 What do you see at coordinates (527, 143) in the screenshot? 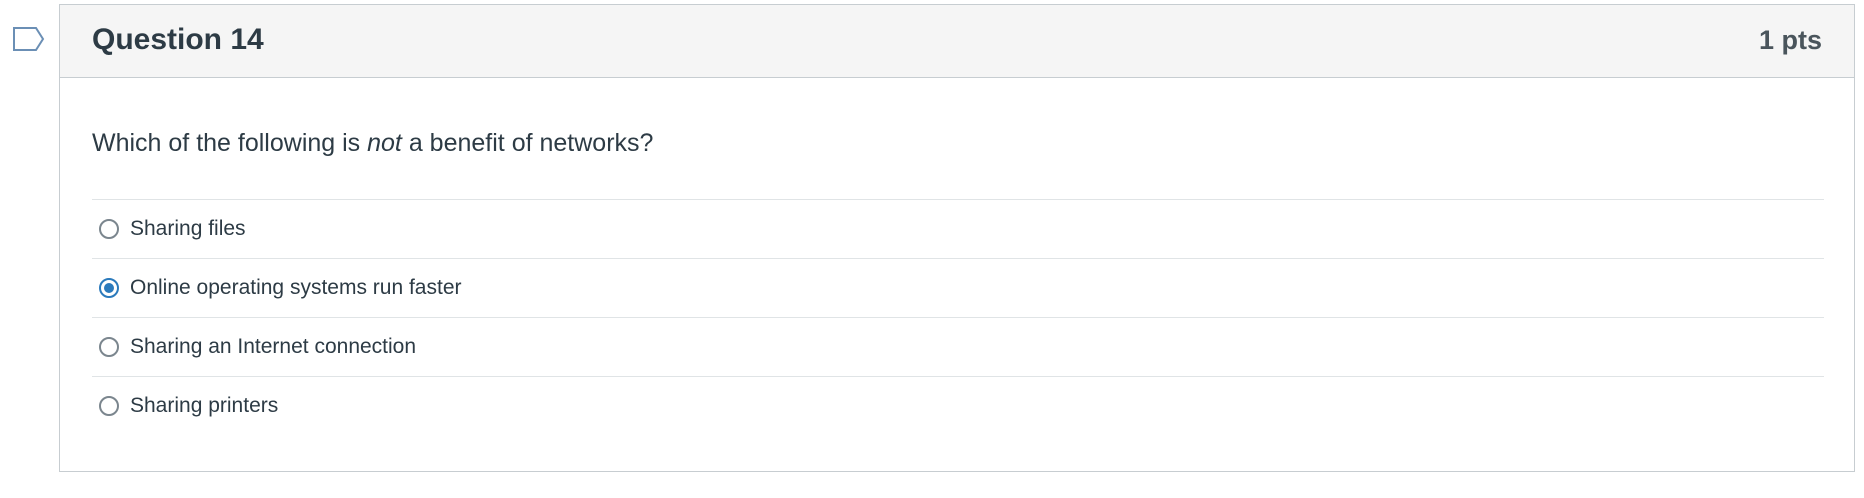
I see `question-text-after: a benefit of networks?` at bounding box center [527, 143].